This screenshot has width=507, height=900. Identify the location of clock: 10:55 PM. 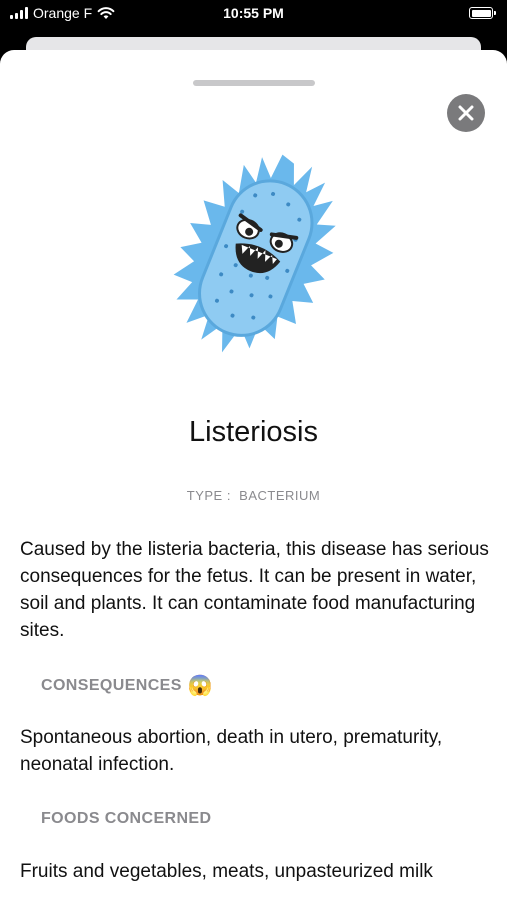
(253, 13).